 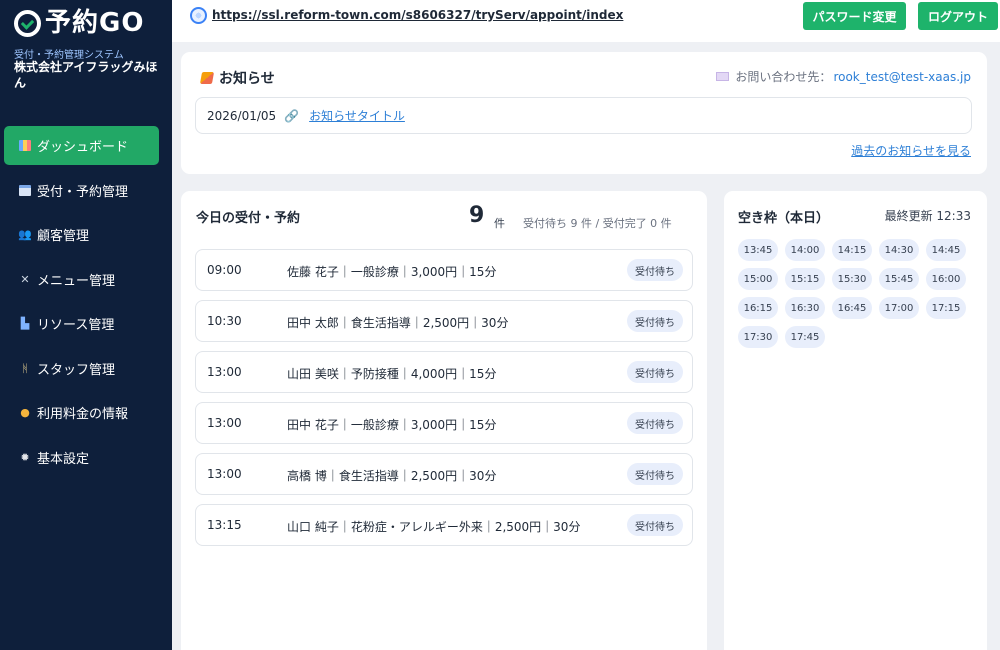 I want to click on tools-icon: ✕, so click(x=25, y=279).